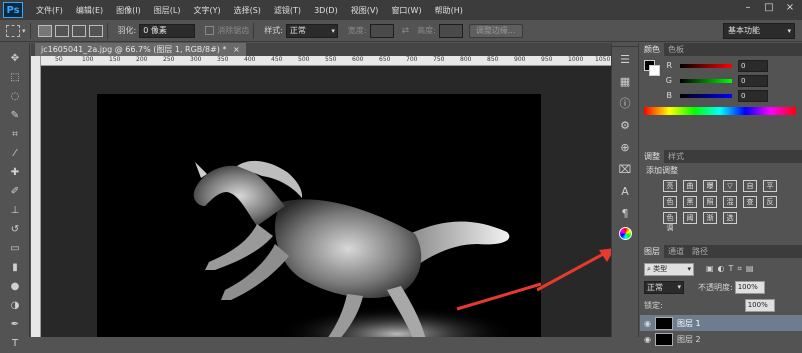 This screenshot has width=802, height=353. What do you see at coordinates (625, 170) in the screenshot?
I see `tool-presets-panel-icon: ⌧` at bounding box center [625, 170].